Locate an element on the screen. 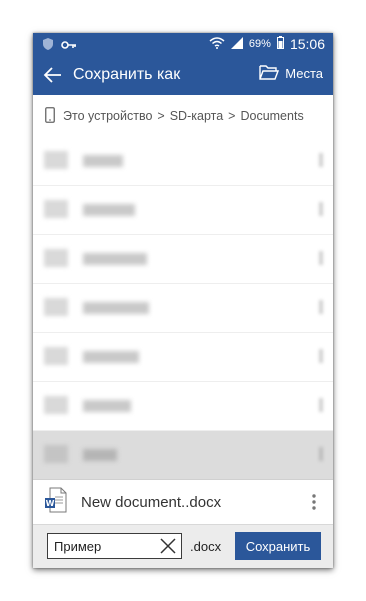  back-button is located at coordinates (53, 75).